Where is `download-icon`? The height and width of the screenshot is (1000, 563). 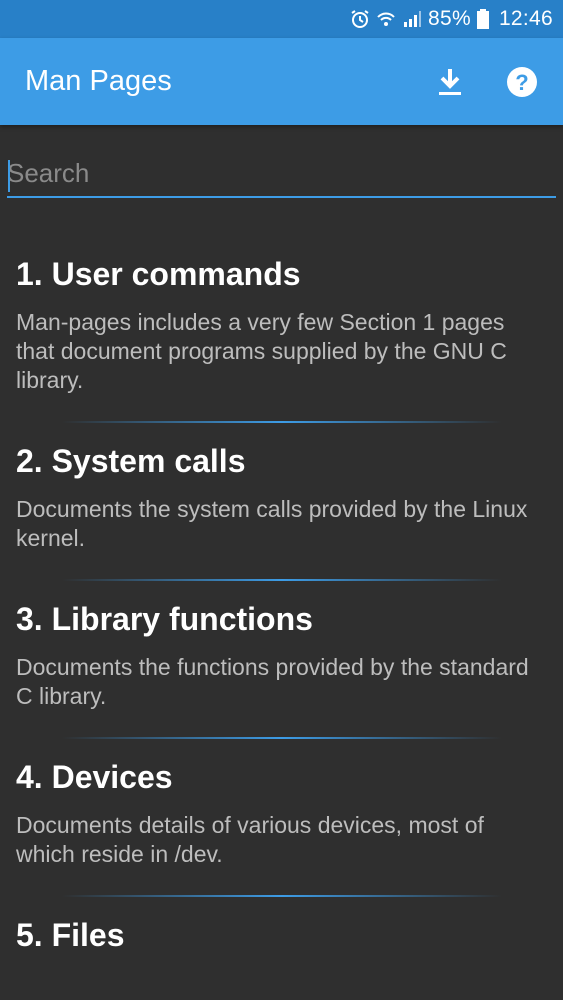
download-icon is located at coordinates (450, 81).